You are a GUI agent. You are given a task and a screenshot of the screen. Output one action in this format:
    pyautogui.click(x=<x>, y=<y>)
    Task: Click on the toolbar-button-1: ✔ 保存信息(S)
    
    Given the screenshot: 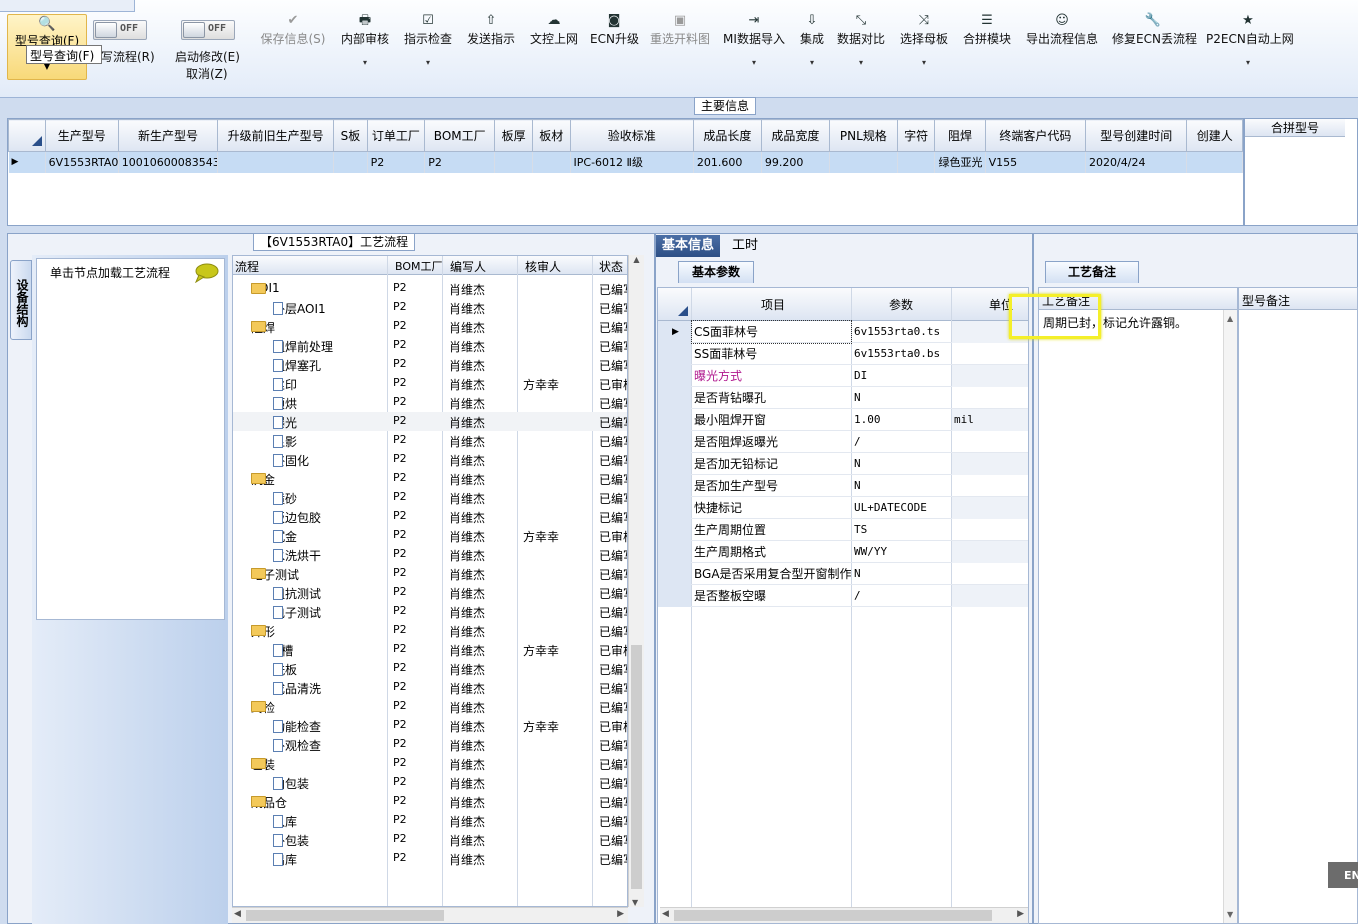 What is the action you would take?
    pyautogui.click(x=293, y=29)
    